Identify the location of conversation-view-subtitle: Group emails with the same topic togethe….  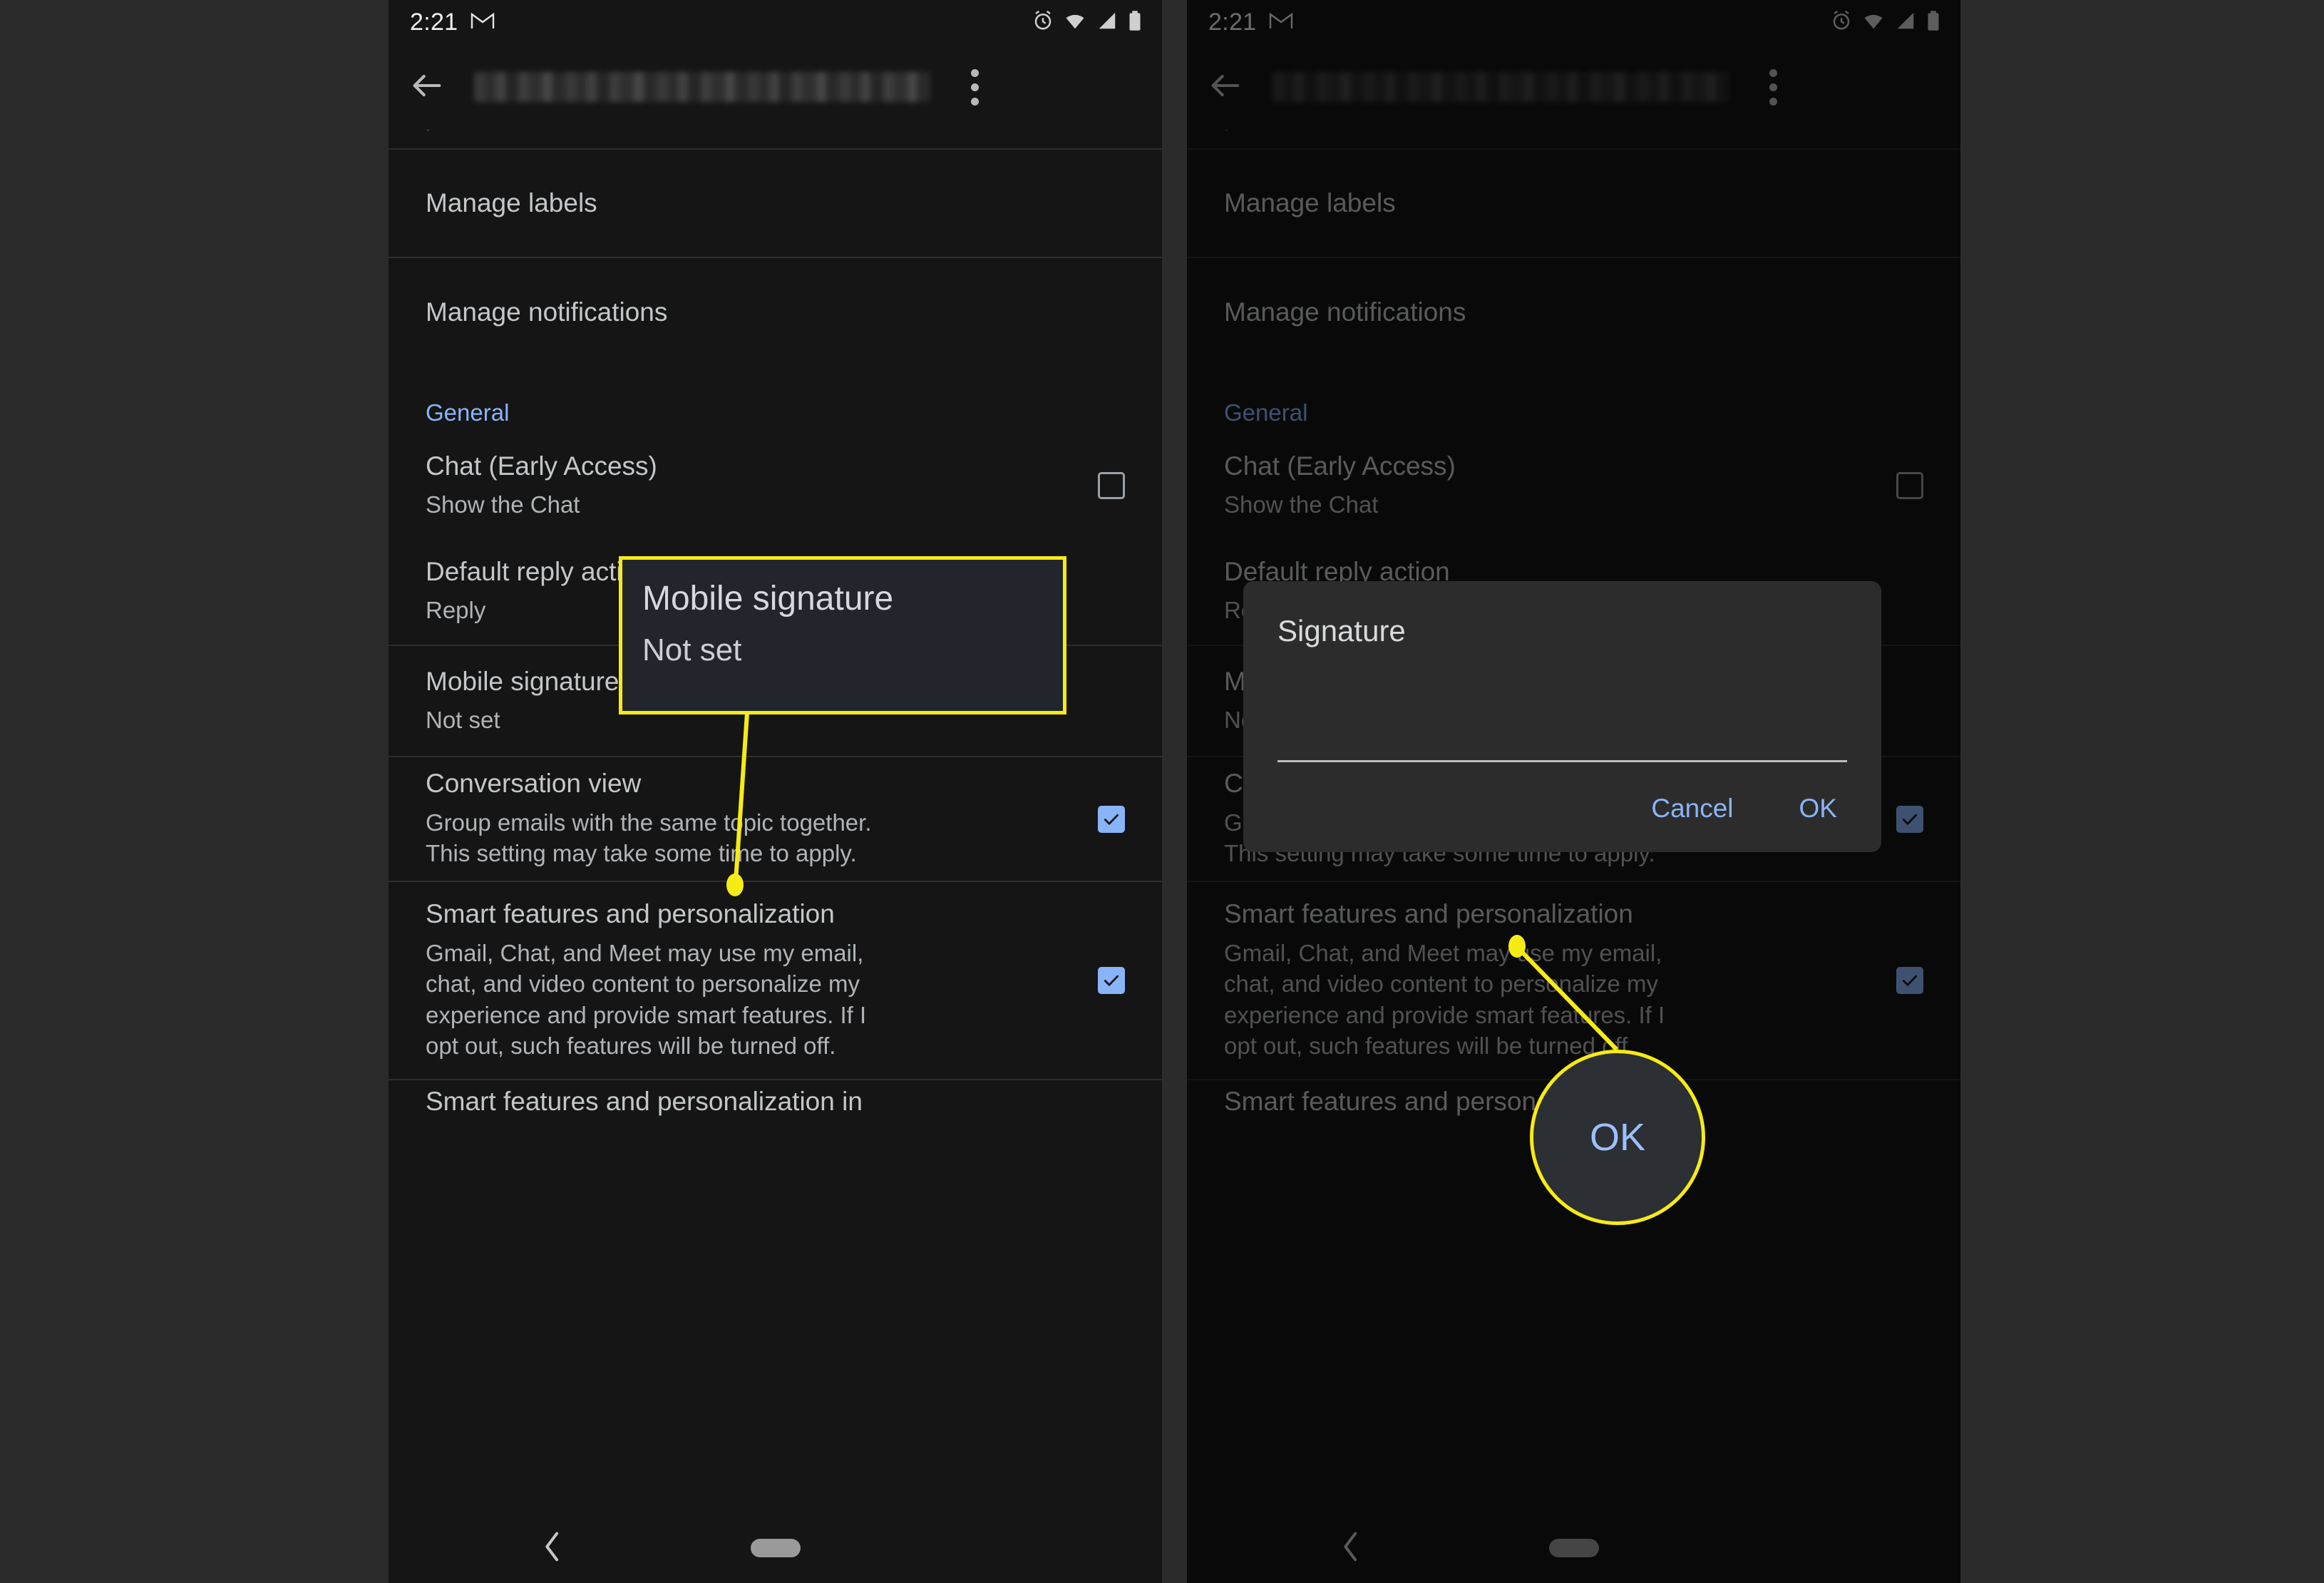
(649, 838).